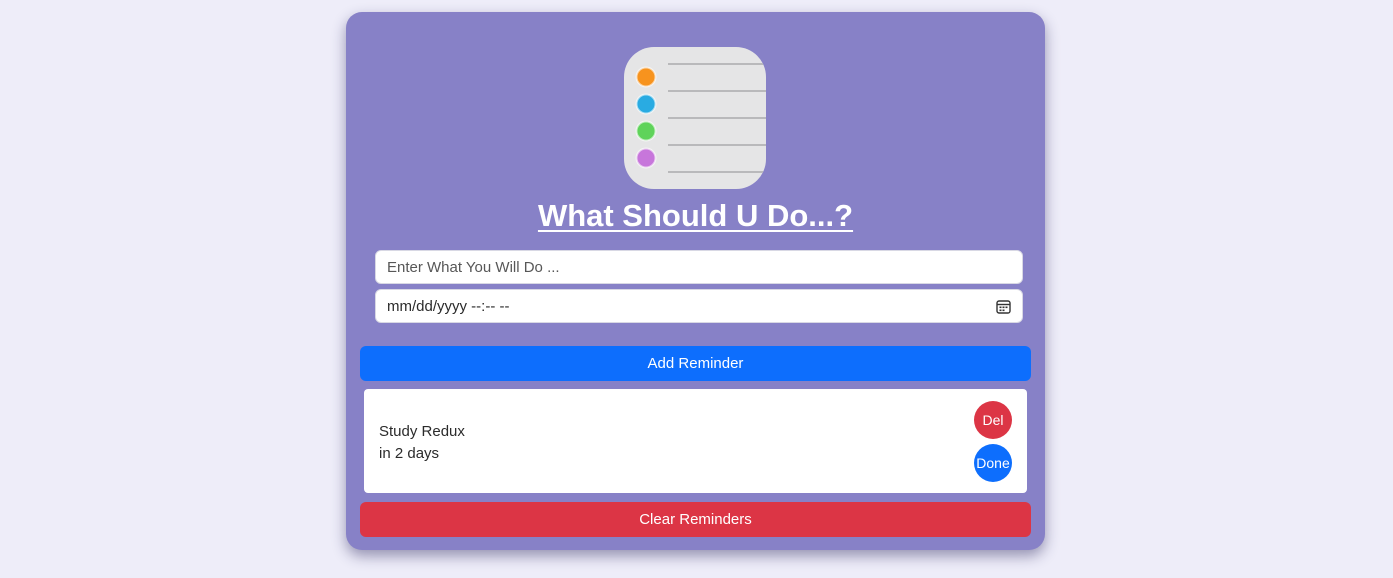 The image size is (1393, 578). What do you see at coordinates (699, 306) in the screenshot?
I see `datetime-input: mm/dd/yyyy --:-- --` at bounding box center [699, 306].